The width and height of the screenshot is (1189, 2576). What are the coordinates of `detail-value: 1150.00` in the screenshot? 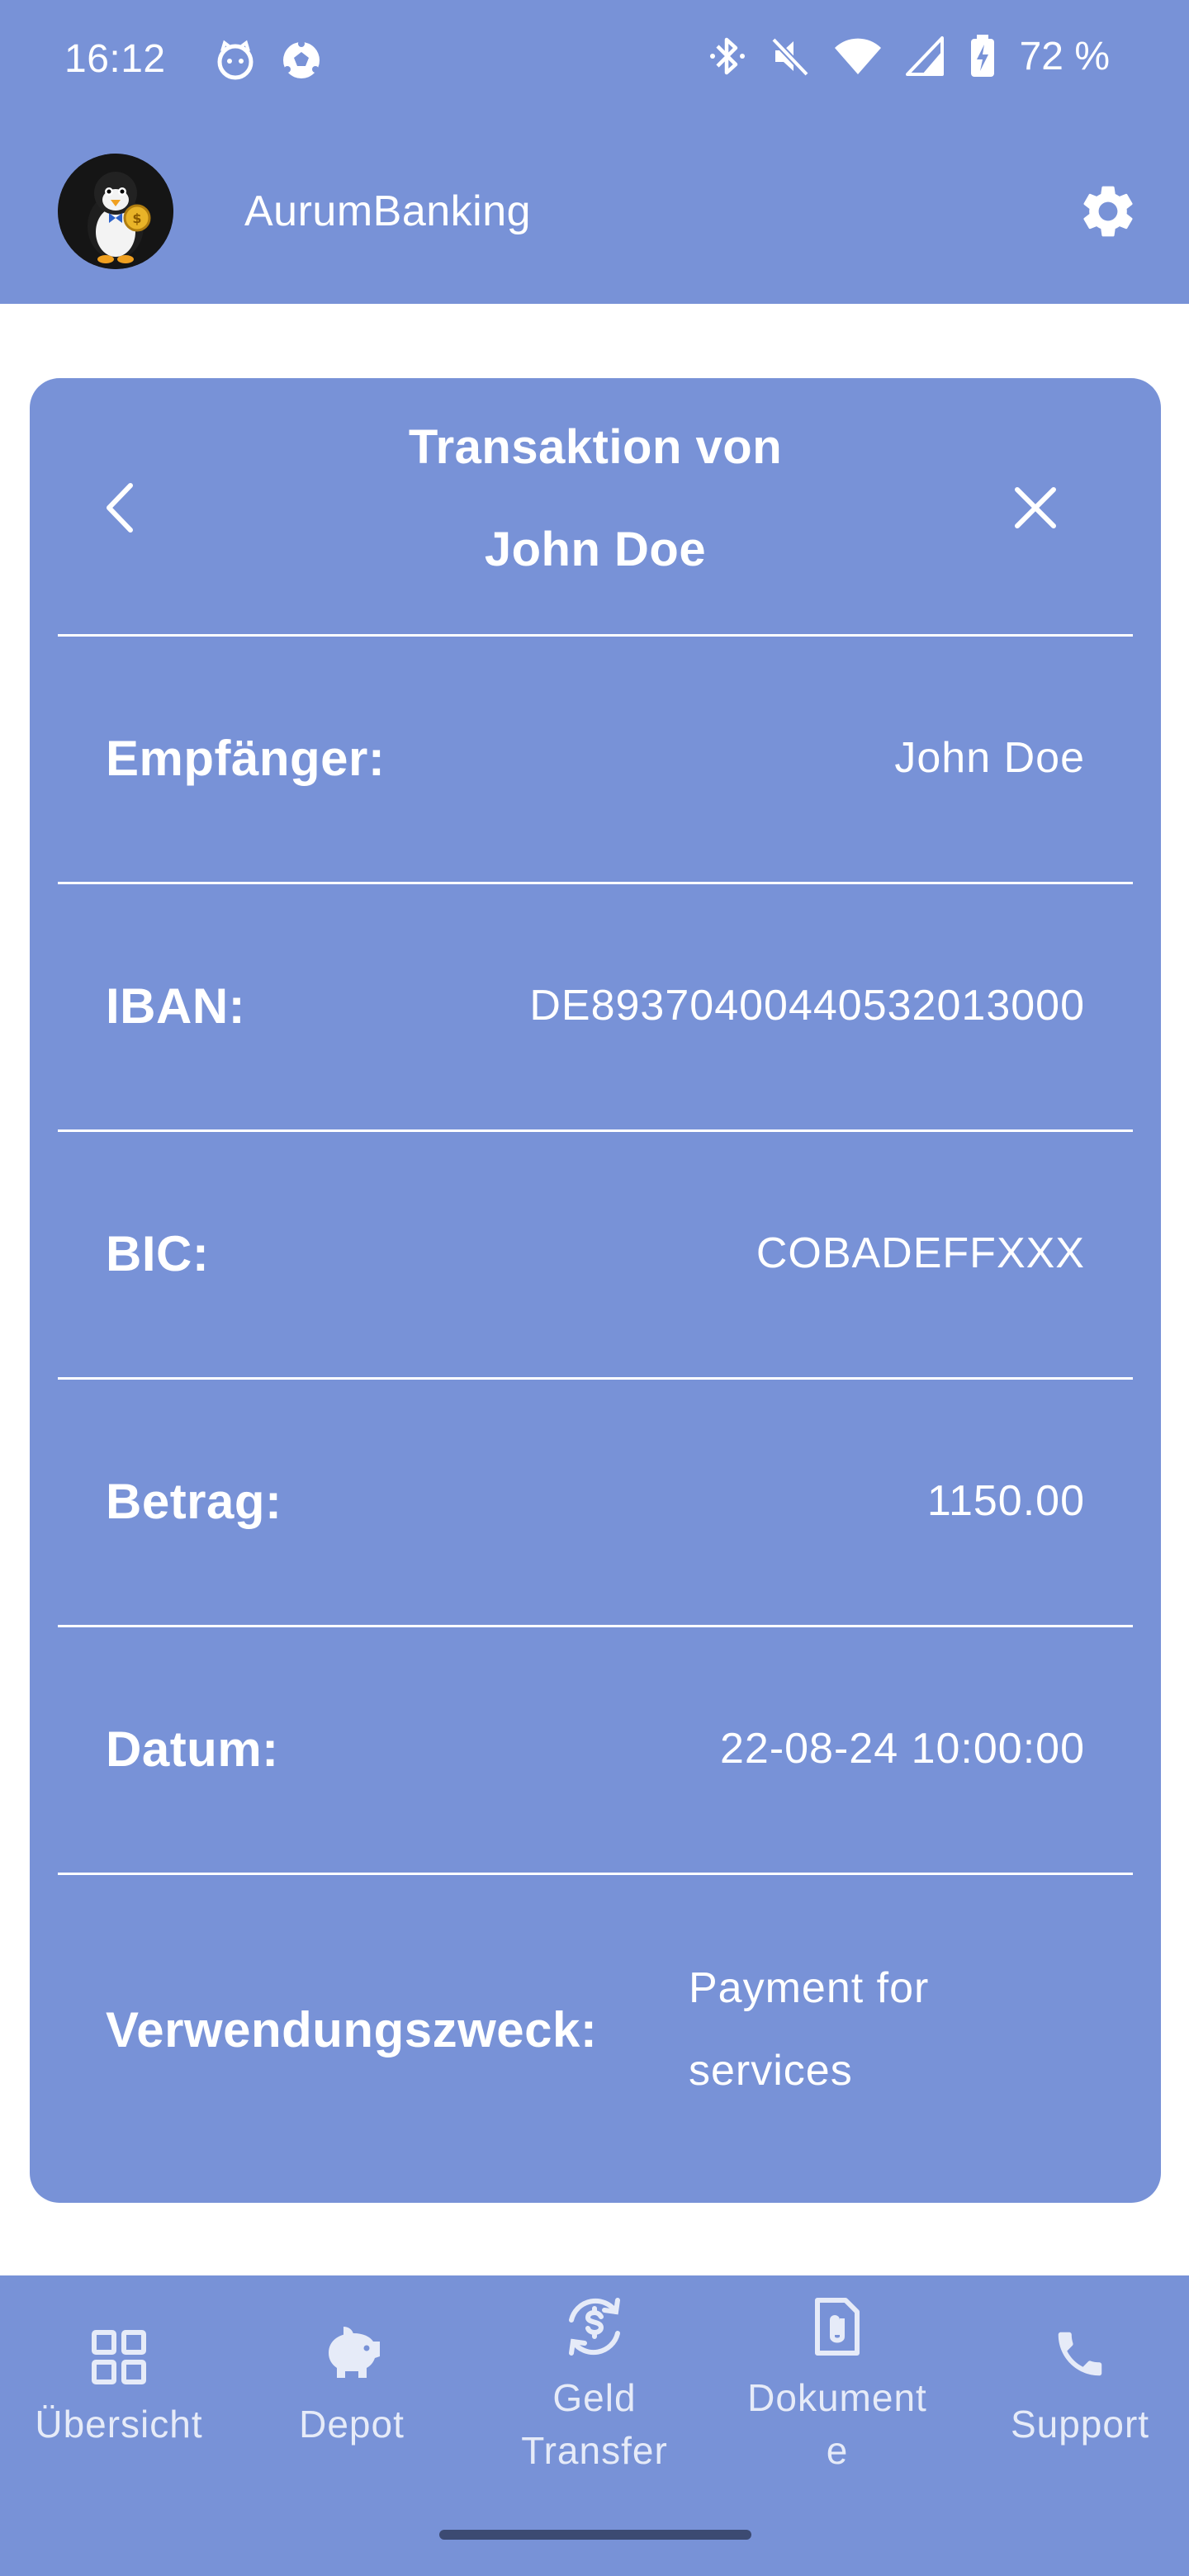 It's located at (1005, 1501).